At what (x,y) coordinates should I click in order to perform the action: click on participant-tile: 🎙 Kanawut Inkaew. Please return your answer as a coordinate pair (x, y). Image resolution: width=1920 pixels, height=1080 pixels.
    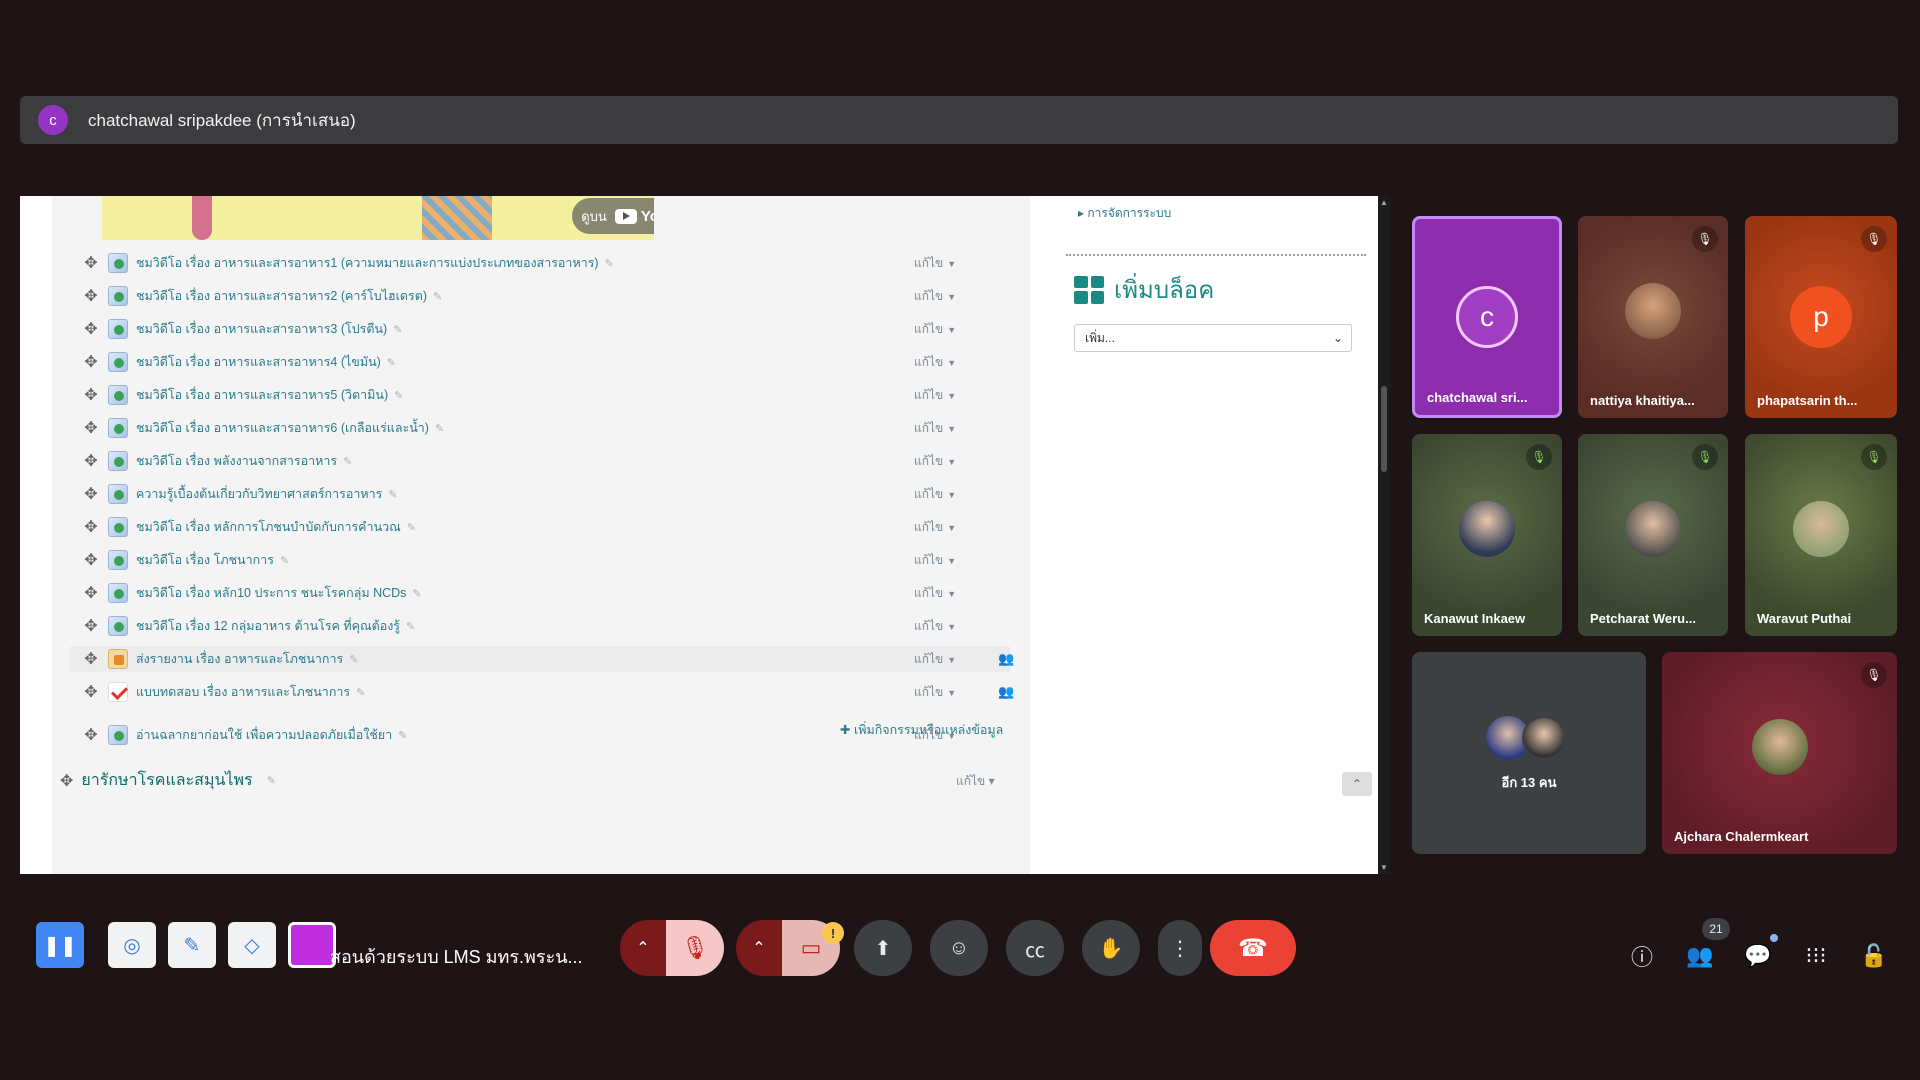
    Looking at the image, I should click on (1487, 535).